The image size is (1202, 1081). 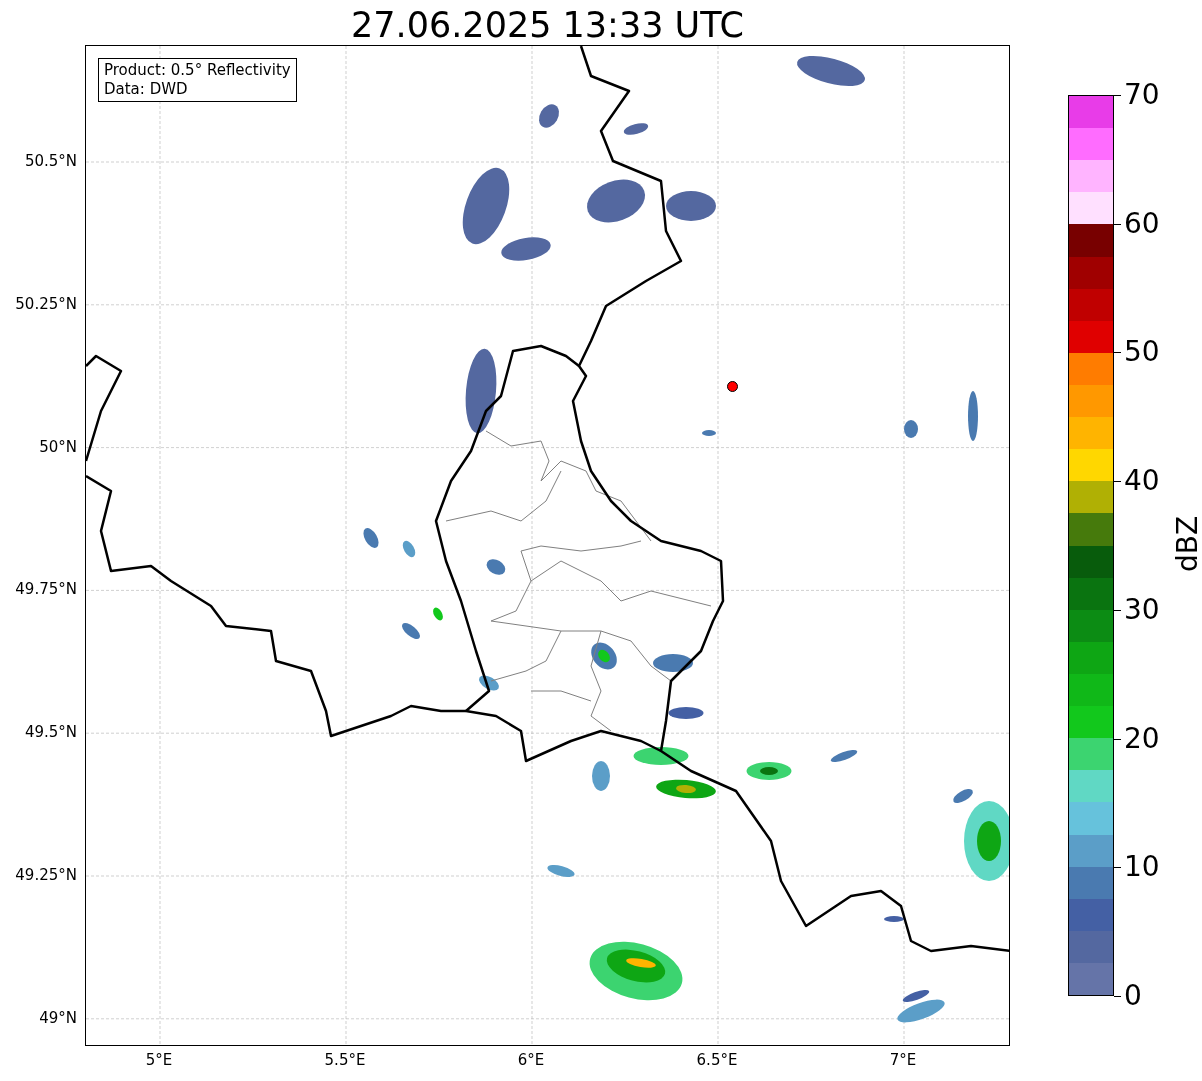 I want to click on colorbar-tick-label: 0, so click(x=1133, y=996).